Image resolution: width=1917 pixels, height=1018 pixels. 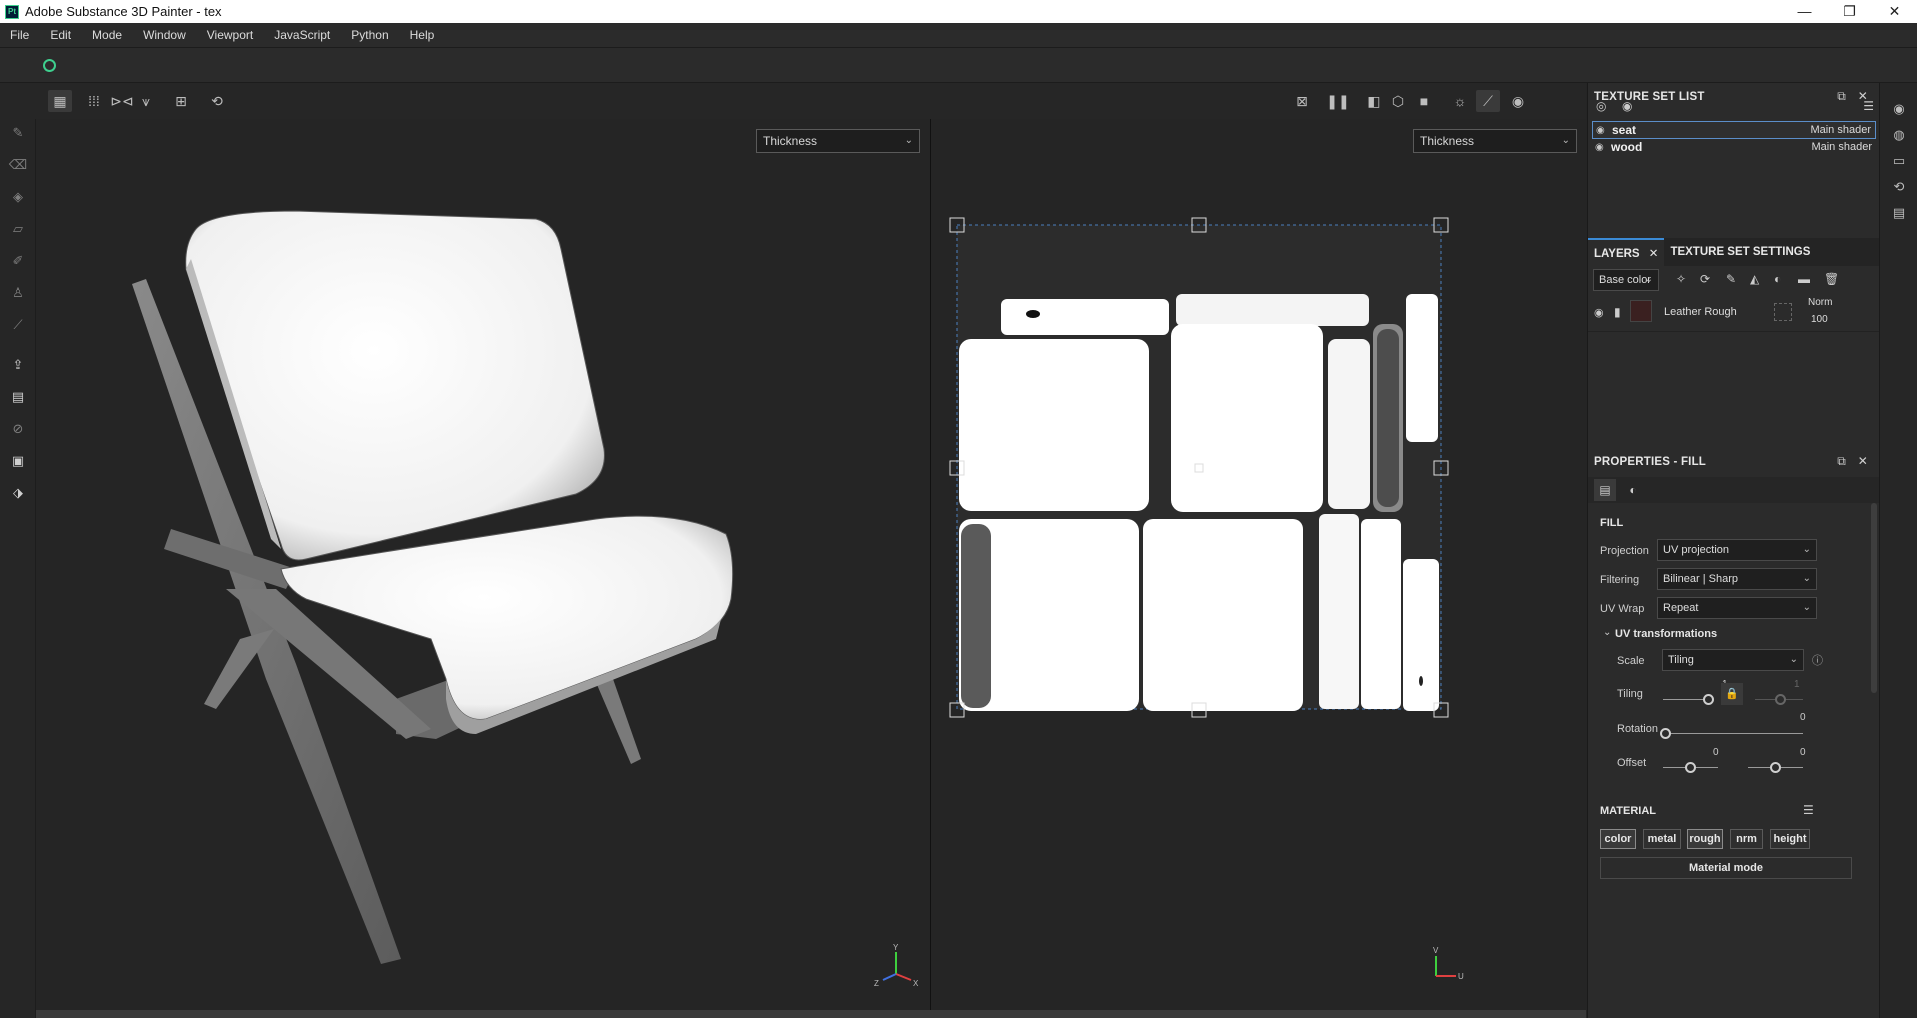 What do you see at coordinates (49, 65) in the screenshot?
I see `loading-ring-icon` at bounding box center [49, 65].